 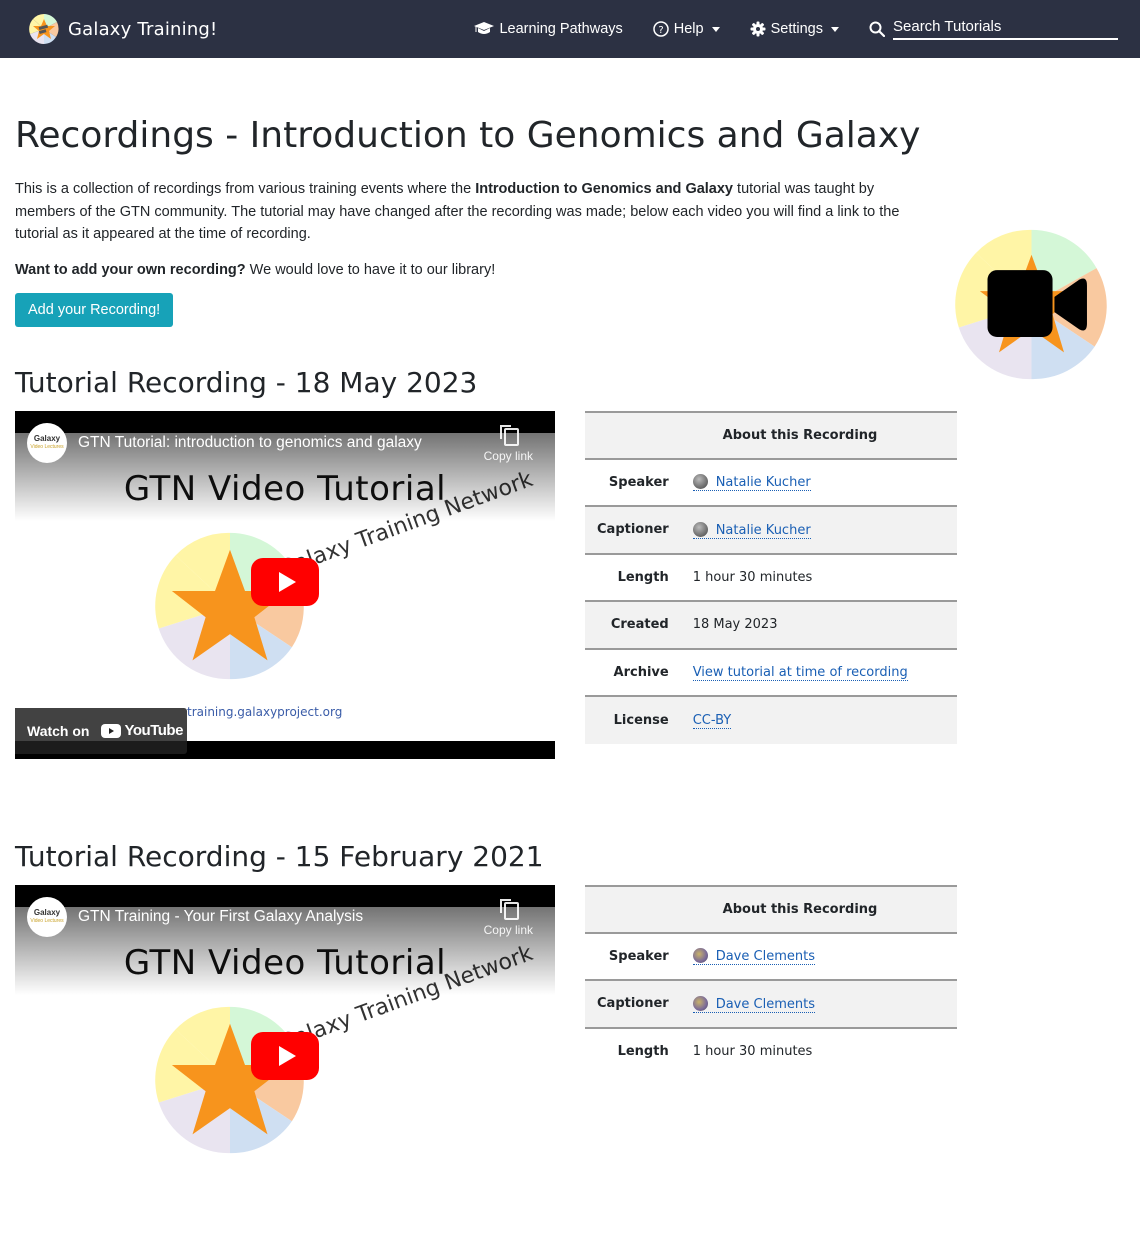 What do you see at coordinates (370, 269) in the screenshot?
I see `add-recording-text: We would love to have it to our library!` at bounding box center [370, 269].